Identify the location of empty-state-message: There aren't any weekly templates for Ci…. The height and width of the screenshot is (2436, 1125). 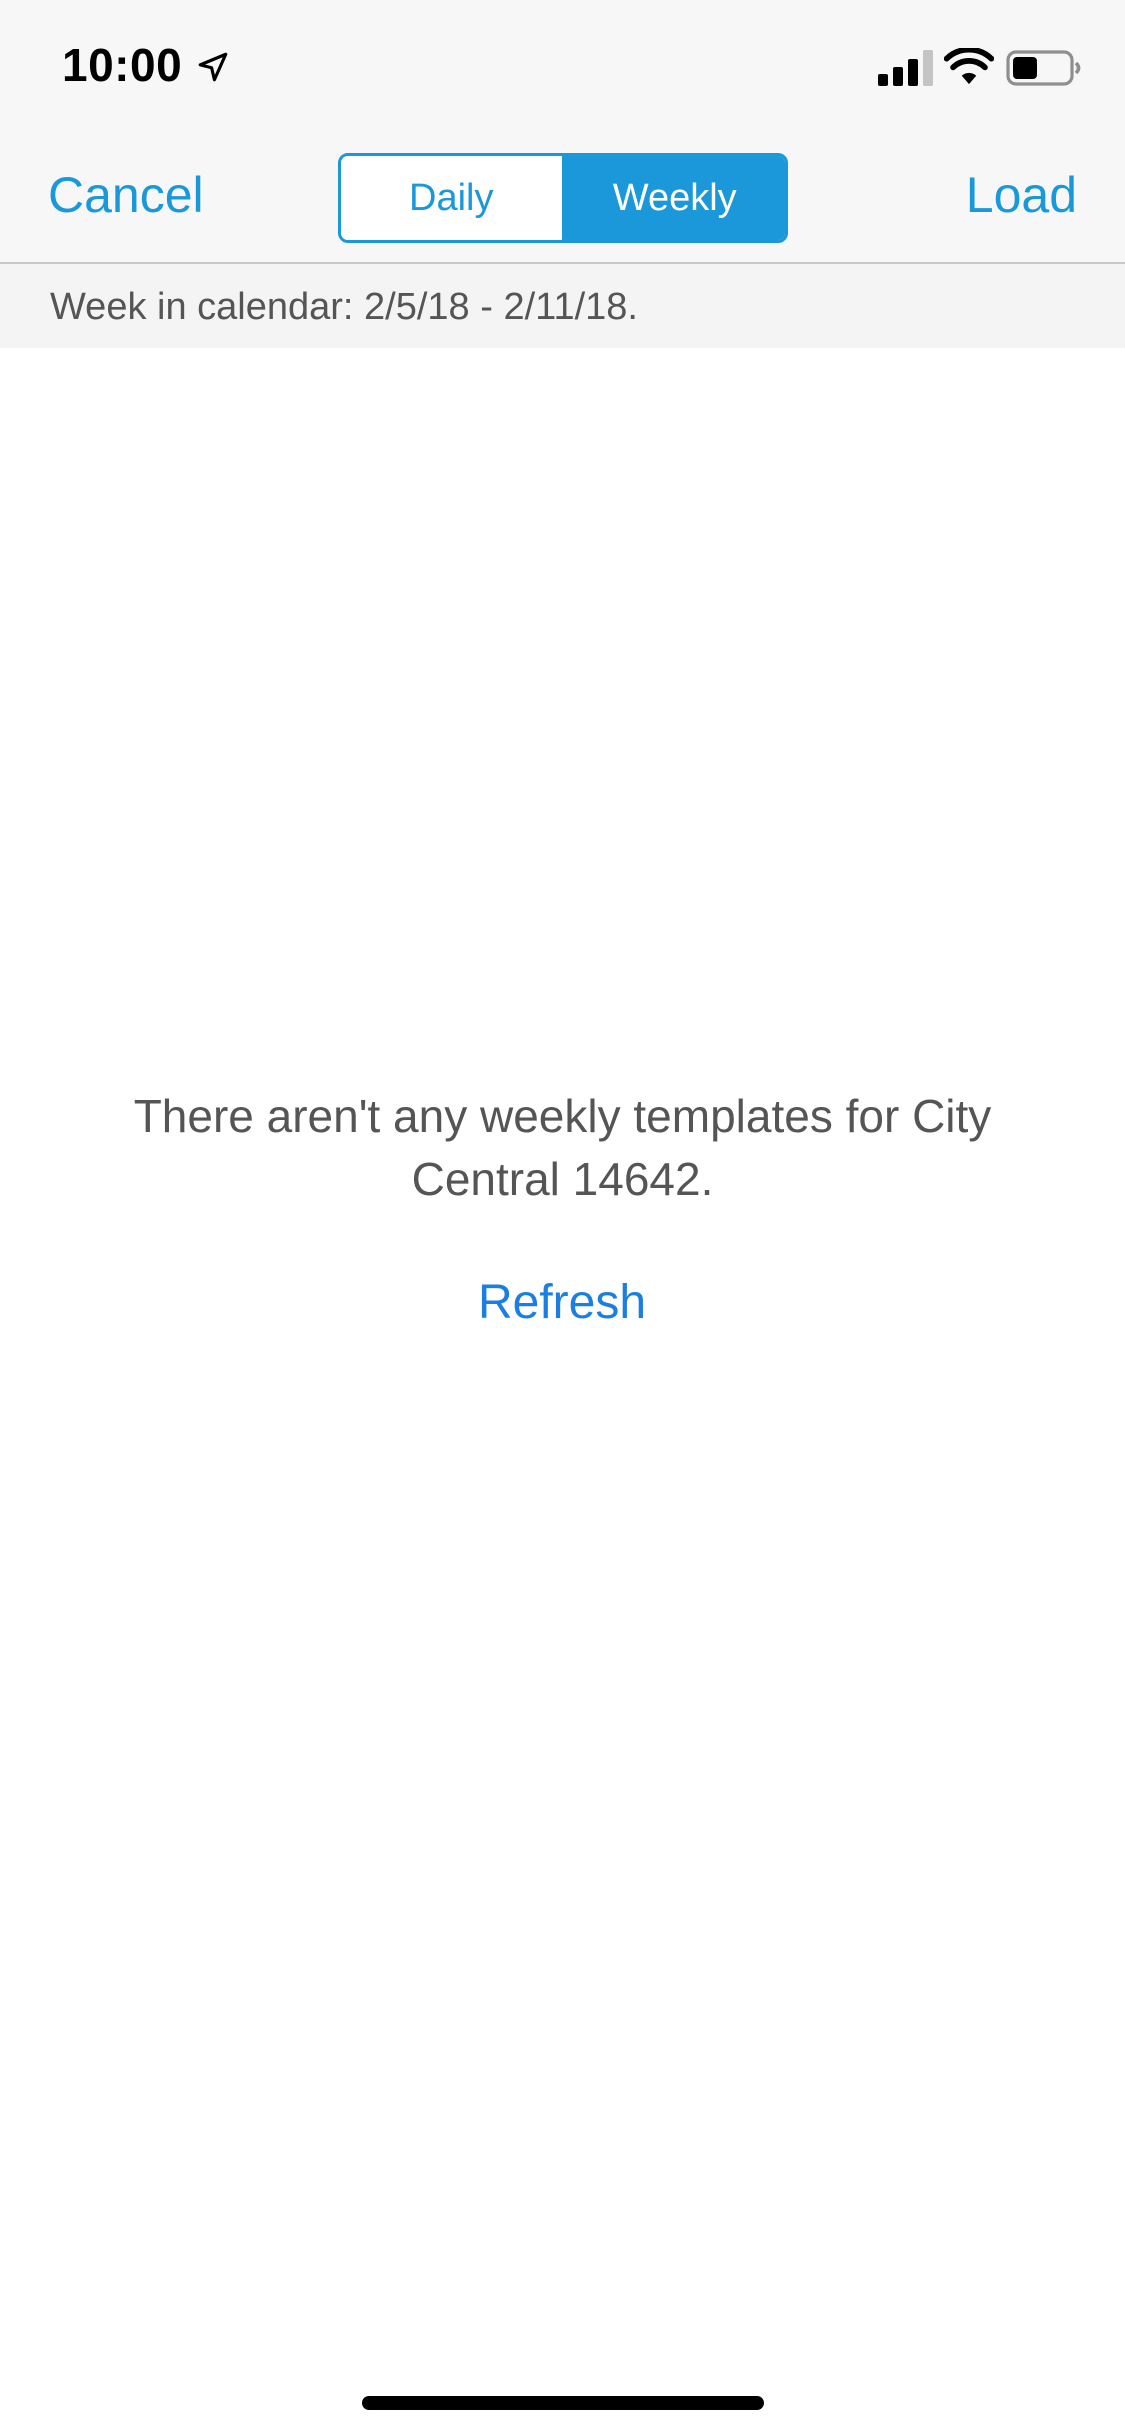
(562, 1147).